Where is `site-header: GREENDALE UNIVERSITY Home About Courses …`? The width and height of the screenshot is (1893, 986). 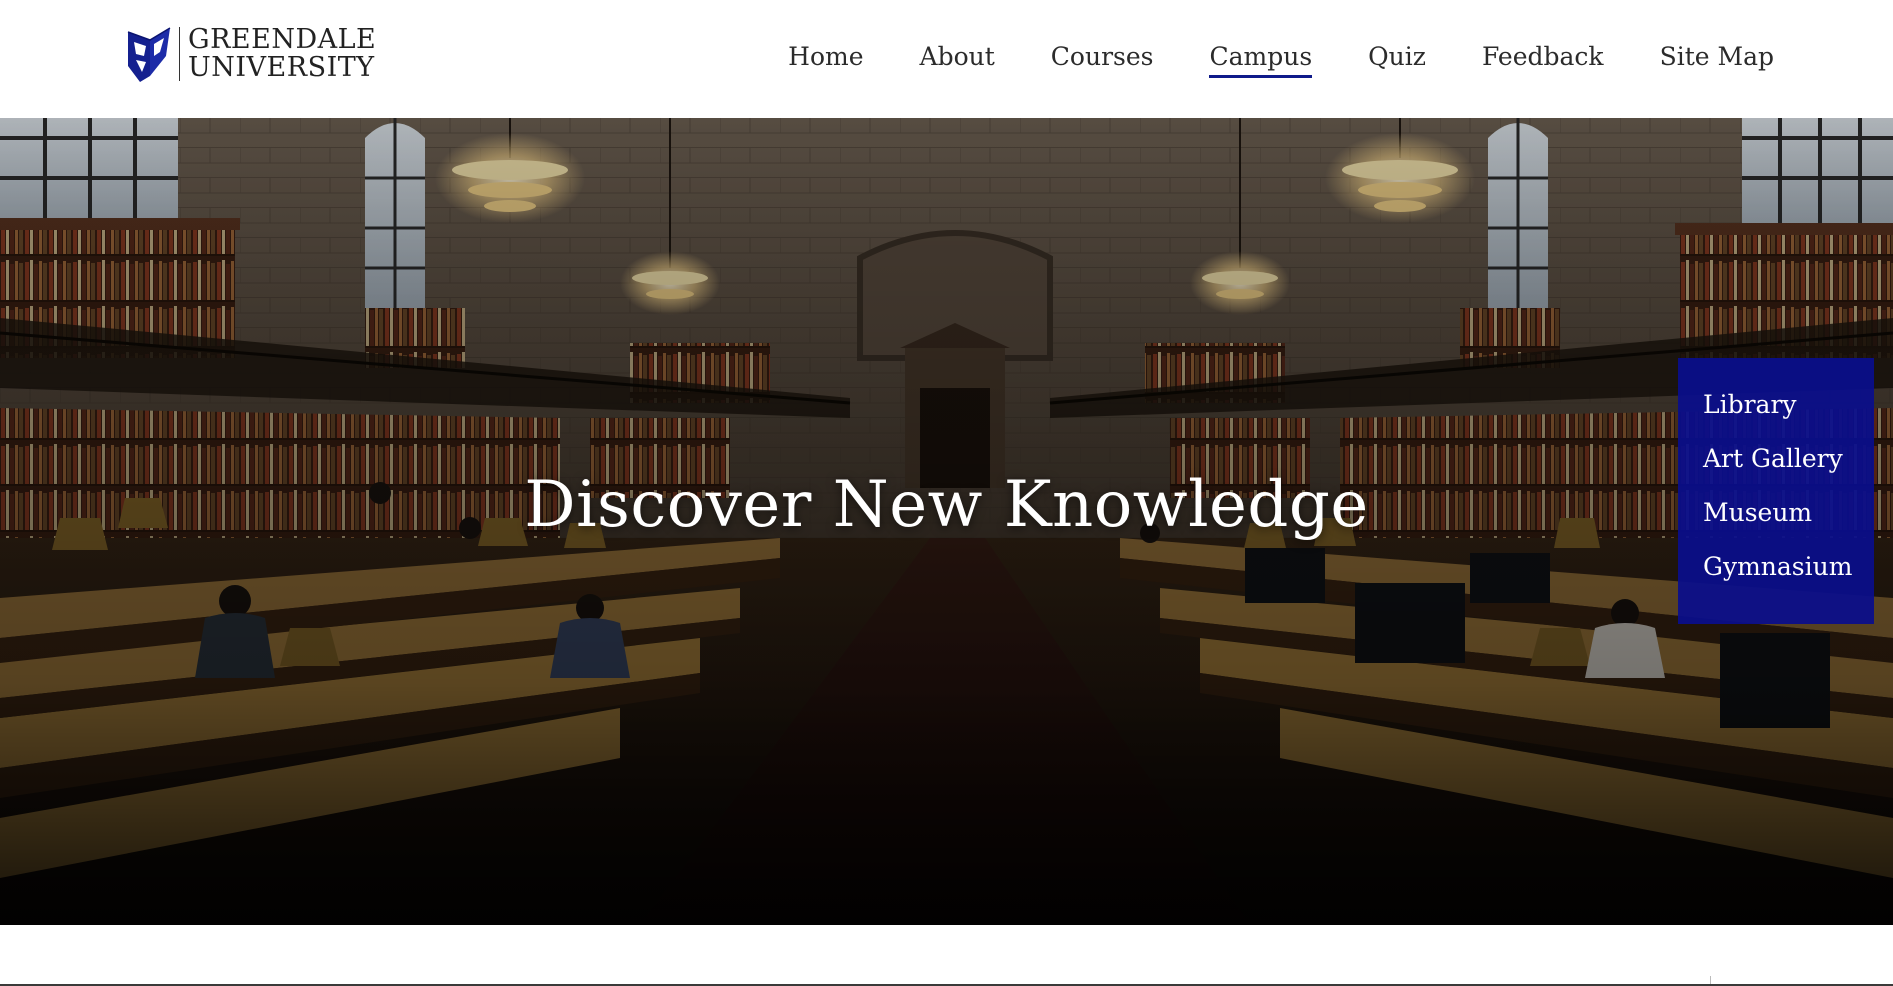
site-header: GREENDALE UNIVERSITY Home About Courses … is located at coordinates (946, 59).